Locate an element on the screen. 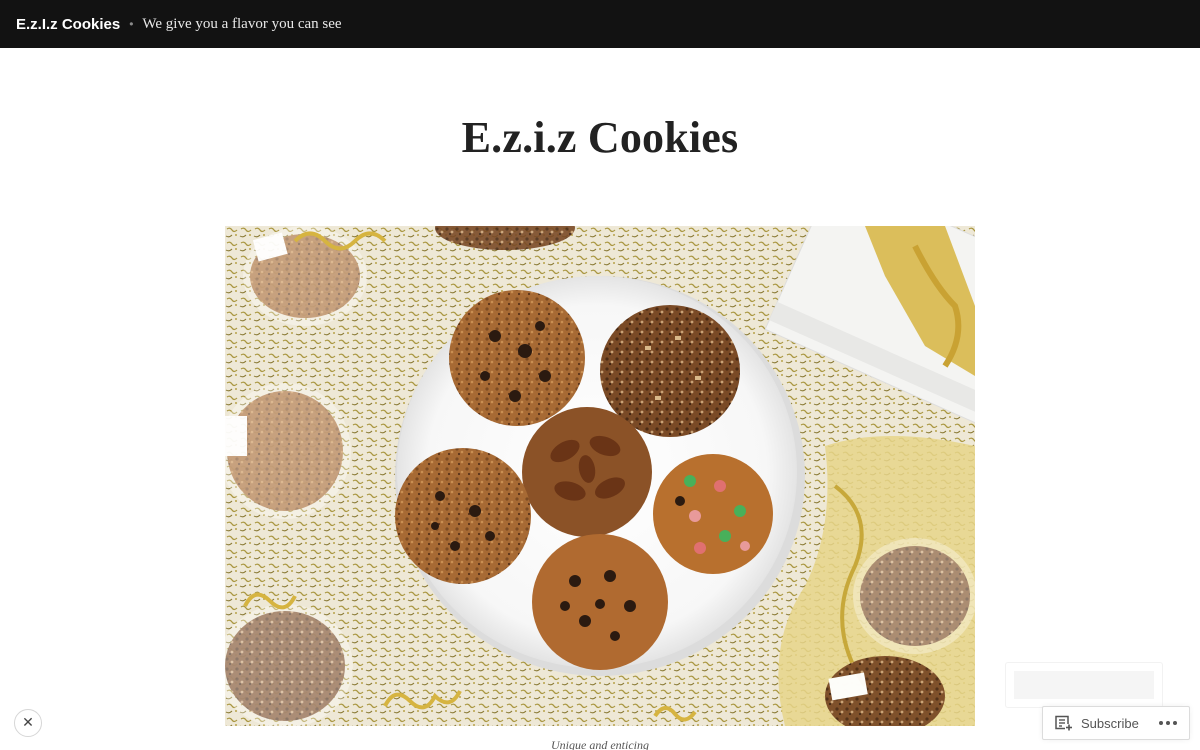  subscribe-bar: Subscribe is located at coordinates (1116, 723).